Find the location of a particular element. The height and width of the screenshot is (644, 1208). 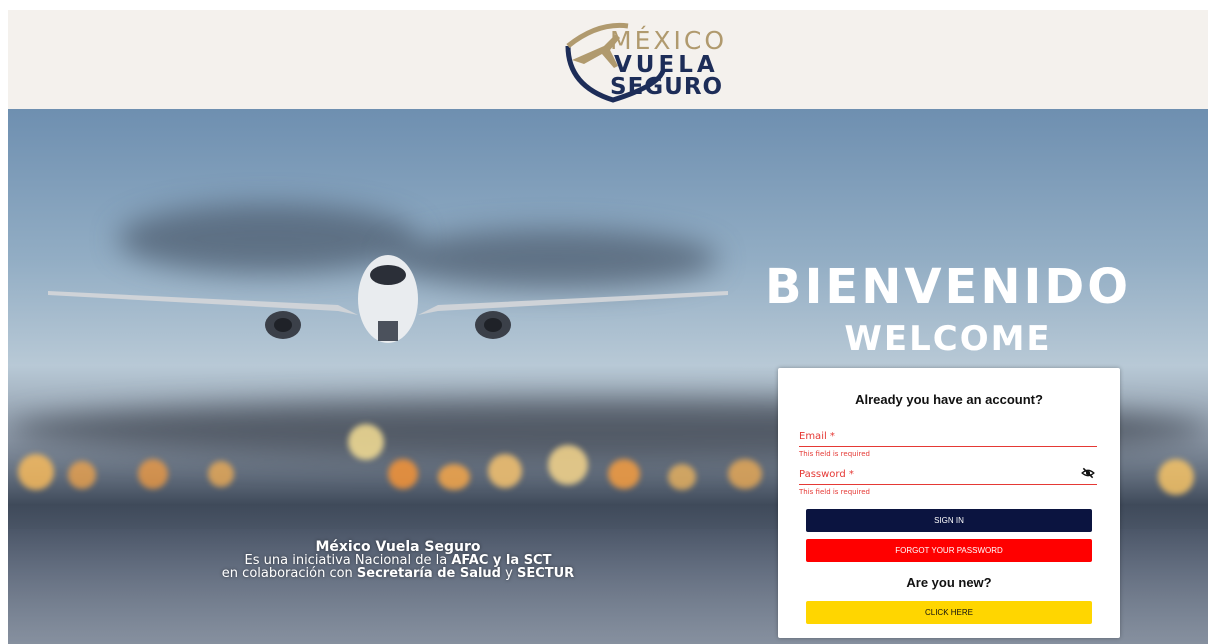

password-error: This field is required is located at coordinates (835, 492).